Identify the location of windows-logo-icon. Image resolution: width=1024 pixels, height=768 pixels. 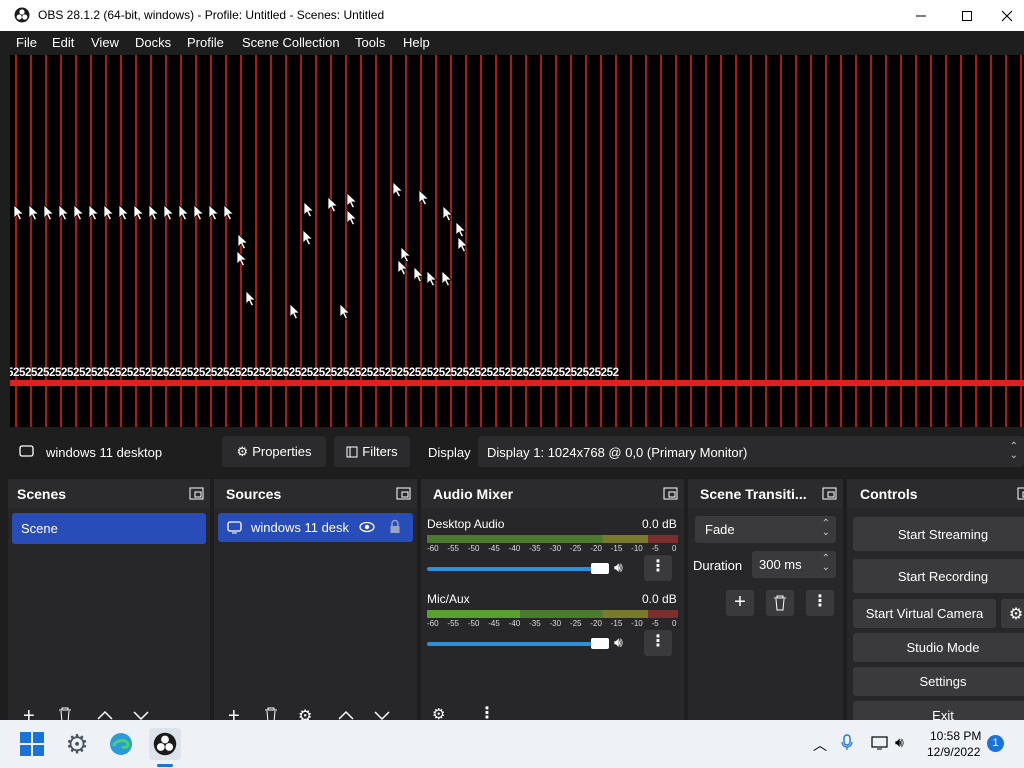
(32, 744).